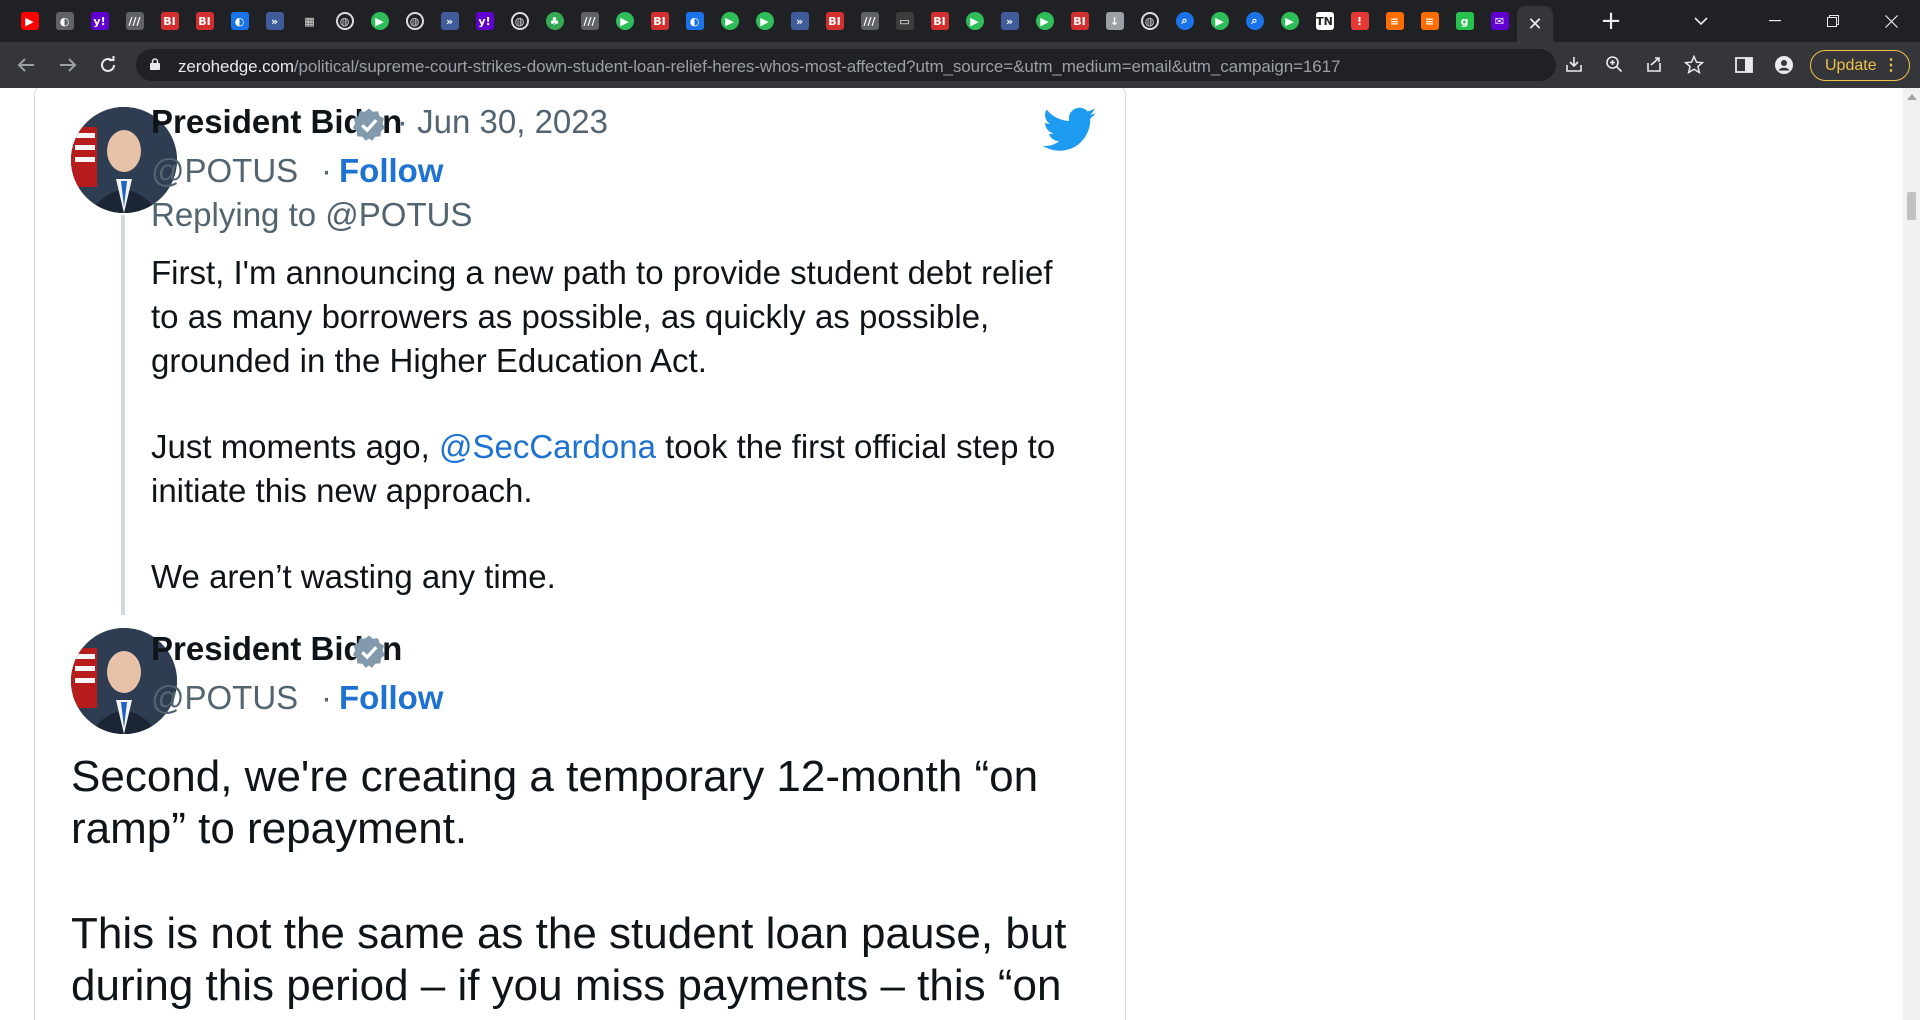 This screenshot has width=1920, height=1020. I want to click on page-scrollbar, so click(1911, 554).